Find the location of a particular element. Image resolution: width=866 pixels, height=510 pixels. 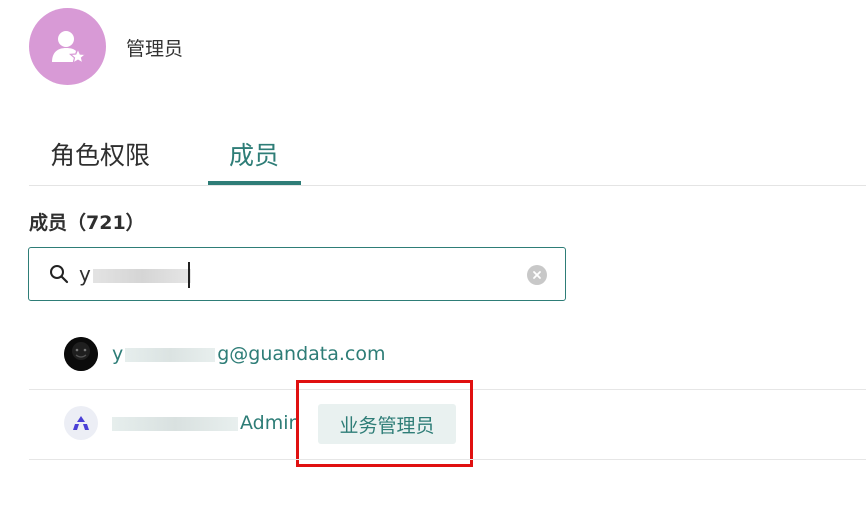

clear-icon is located at coordinates (537, 275).